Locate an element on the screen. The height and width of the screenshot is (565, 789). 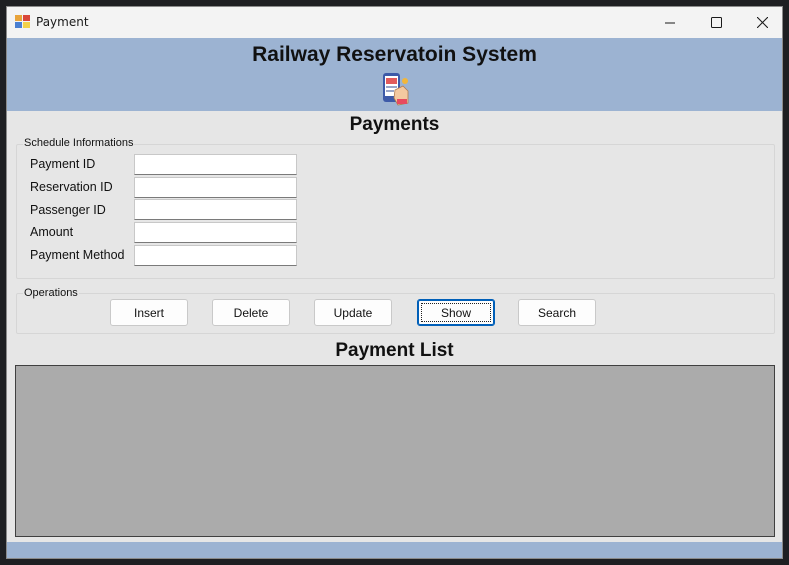
amount-label: Amount is located at coordinates (52, 232).